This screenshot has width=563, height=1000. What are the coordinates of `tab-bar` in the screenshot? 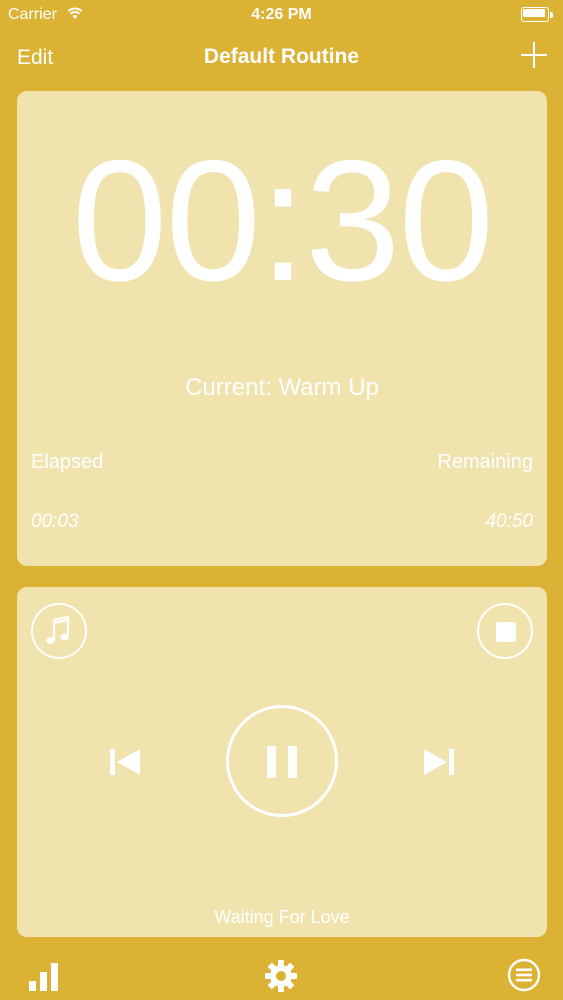 It's located at (281, 972).